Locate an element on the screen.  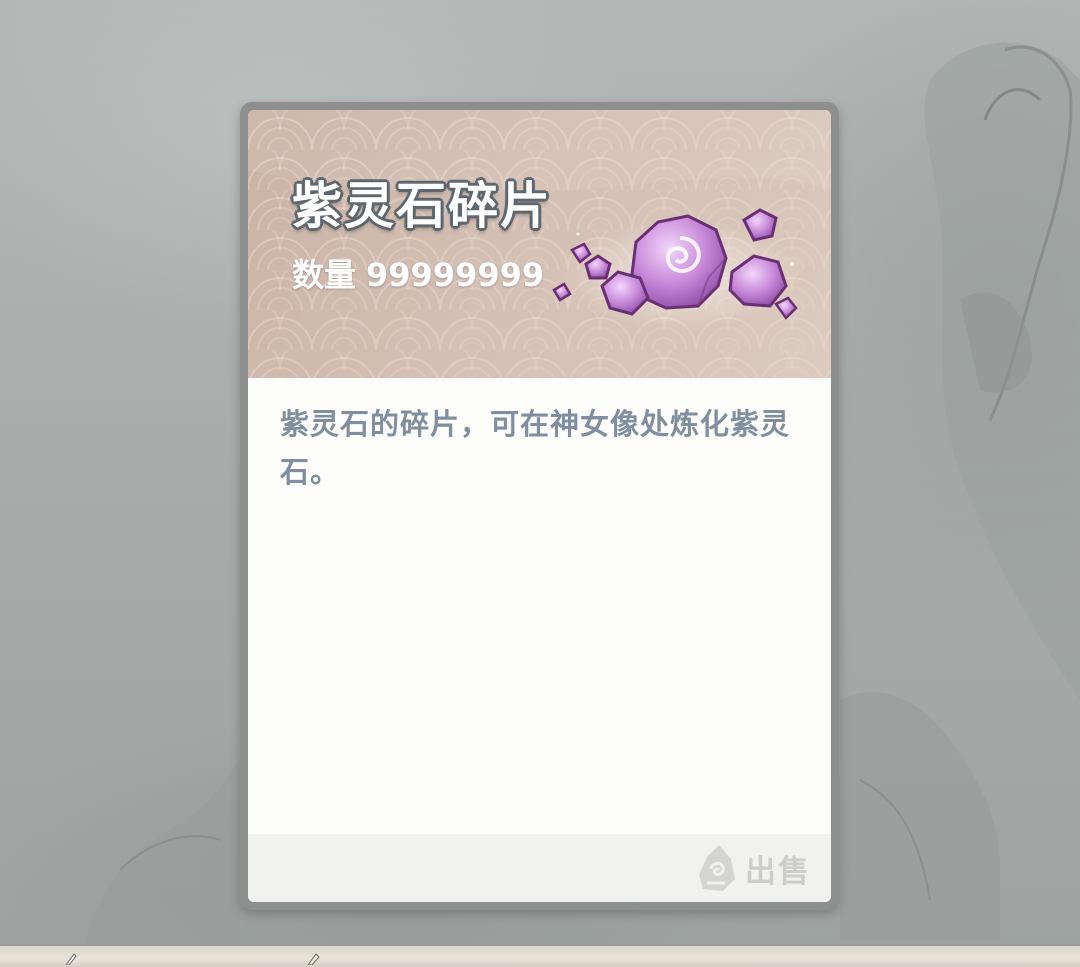
item-header: 紫灵石碎片 数量 99999999 is located at coordinates (539, 244).